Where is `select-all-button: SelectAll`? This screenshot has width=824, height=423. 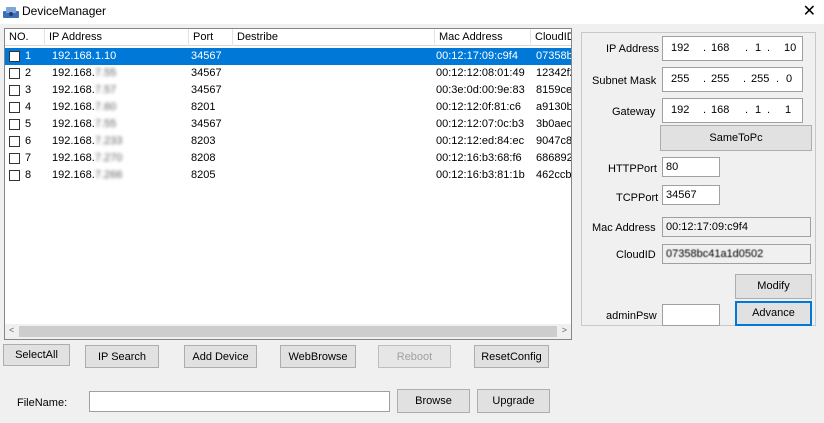
select-all-button: SelectAll is located at coordinates (36, 355).